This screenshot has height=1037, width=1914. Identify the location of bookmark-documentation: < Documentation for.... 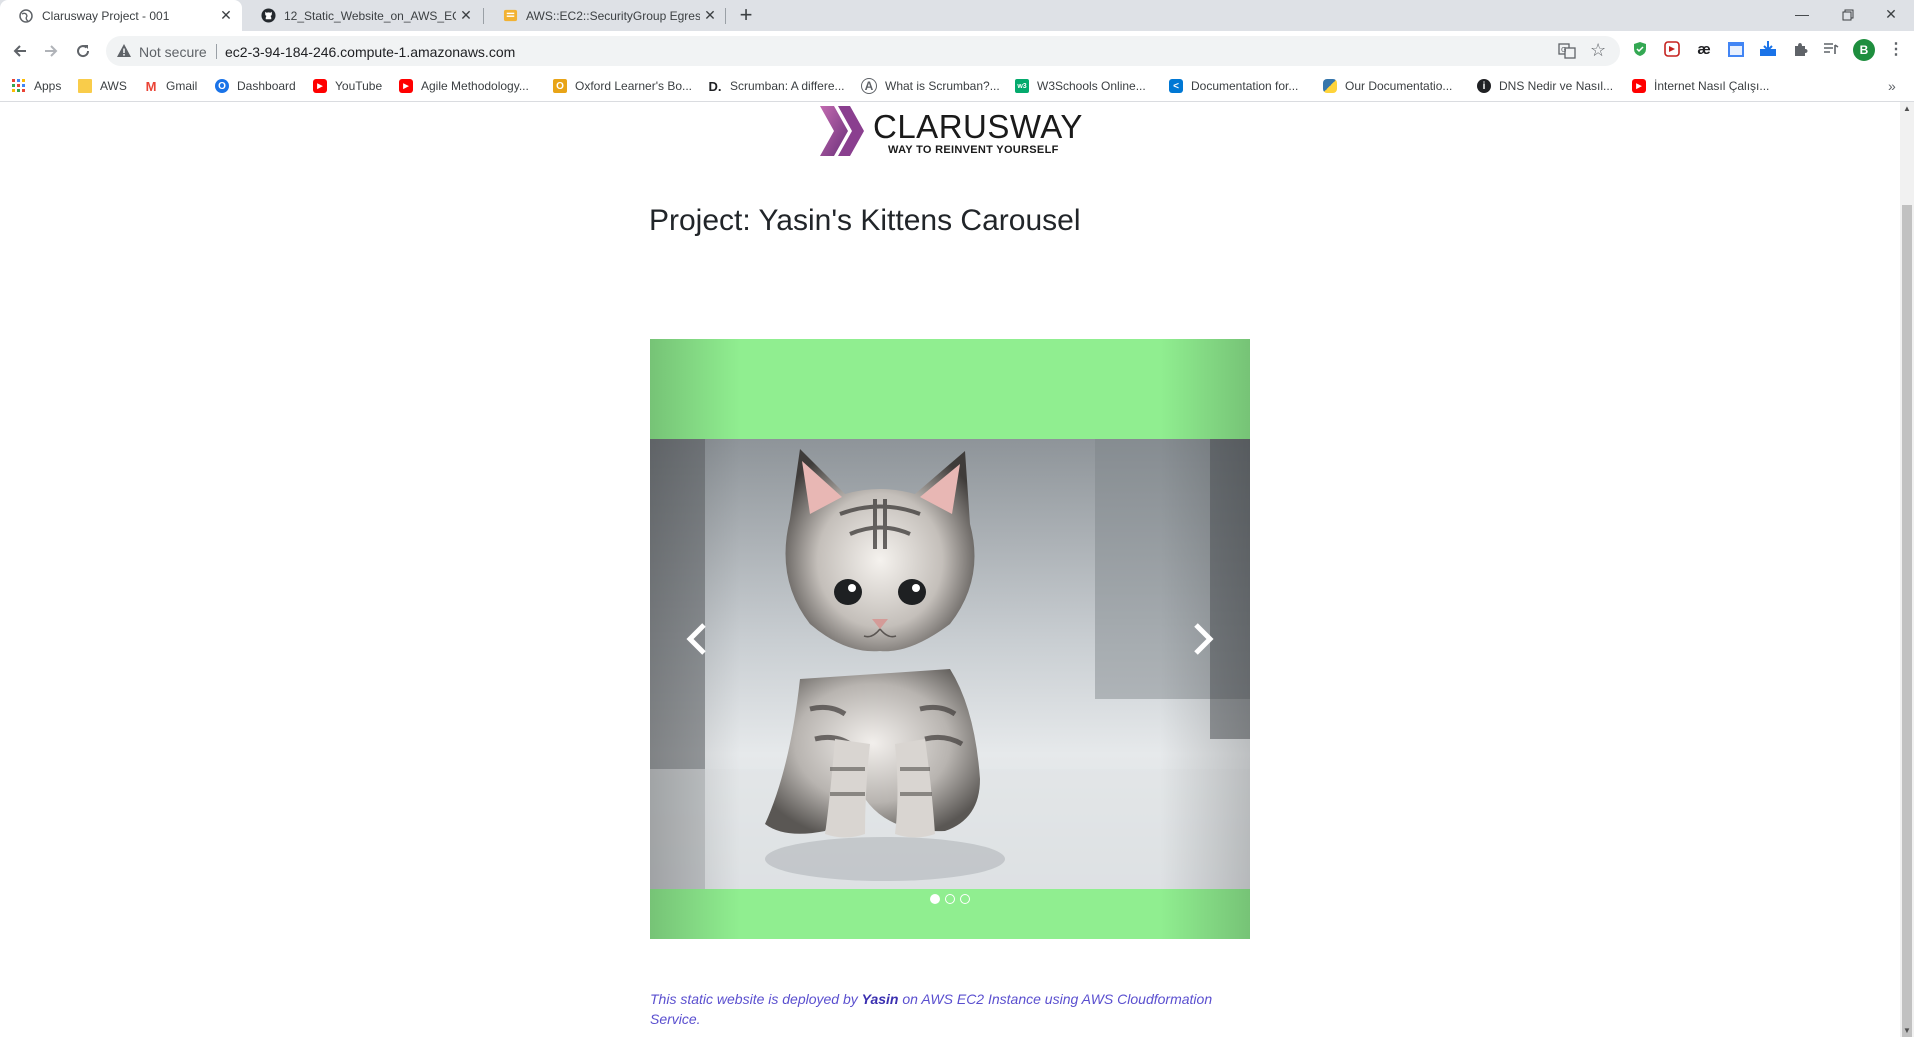
(1233, 86).